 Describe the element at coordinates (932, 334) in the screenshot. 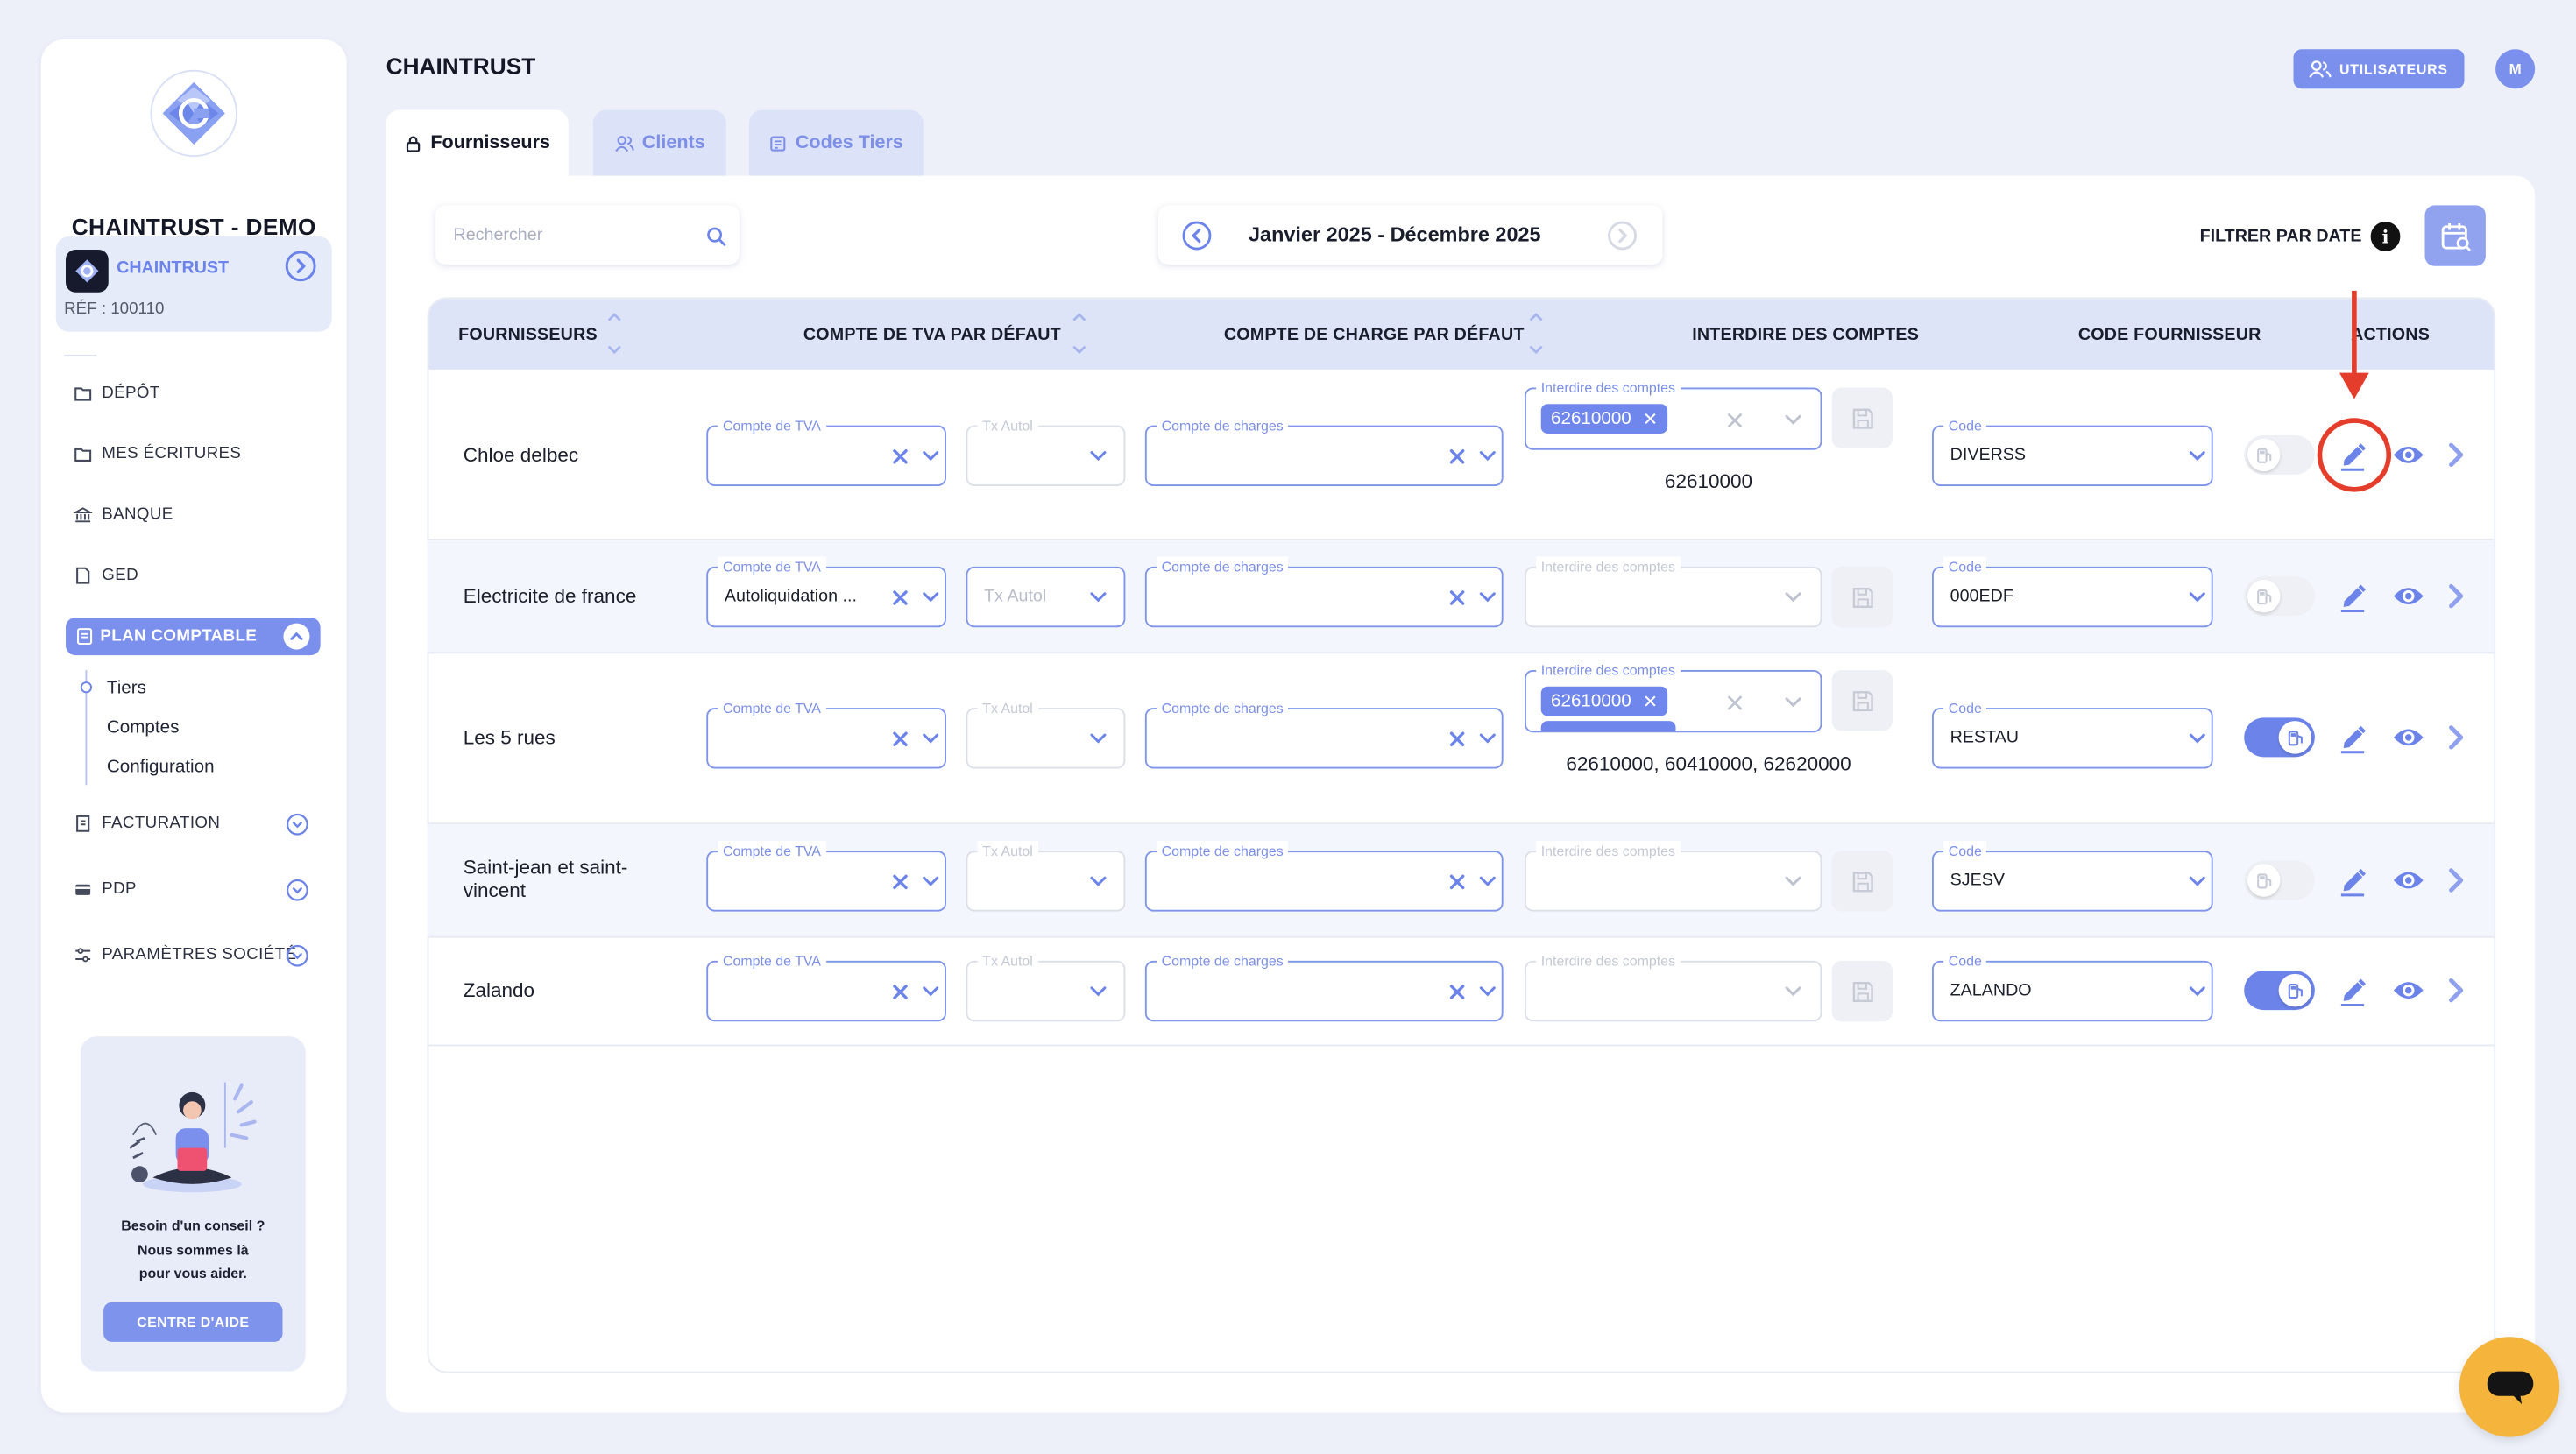

I see `column-header-compte-tva: COMPTE DE TVA PAR DÉFAUT` at that location.